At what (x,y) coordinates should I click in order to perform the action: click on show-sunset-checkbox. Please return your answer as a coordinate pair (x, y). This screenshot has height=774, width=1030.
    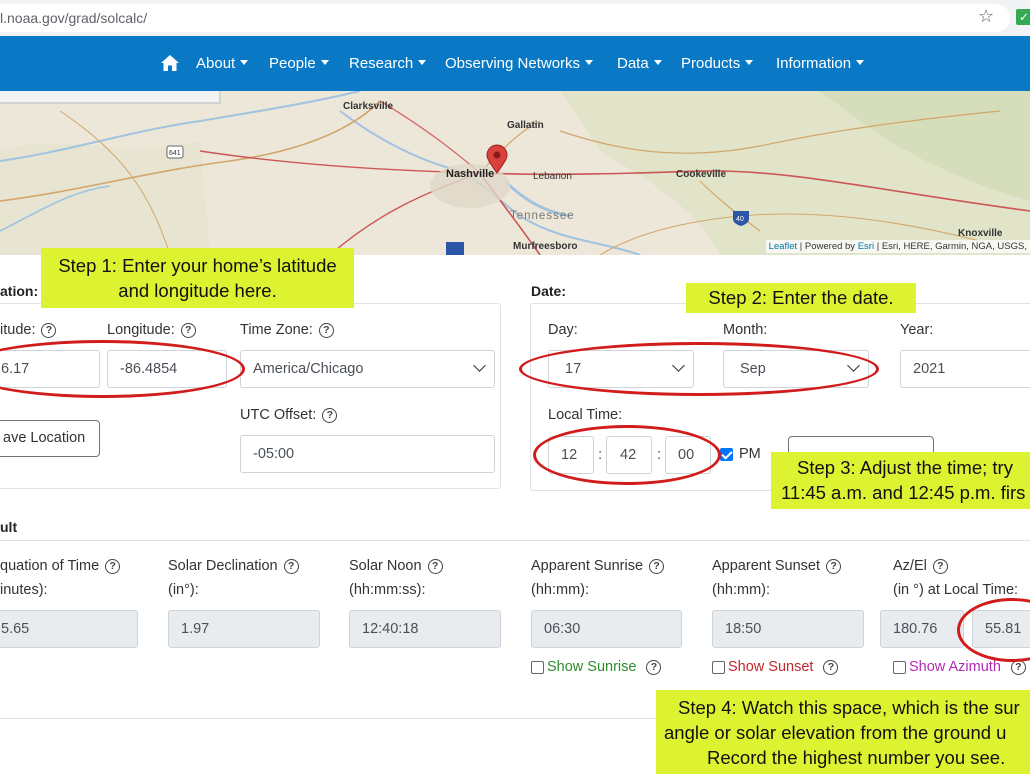
    Looking at the image, I should click on (718, 667).